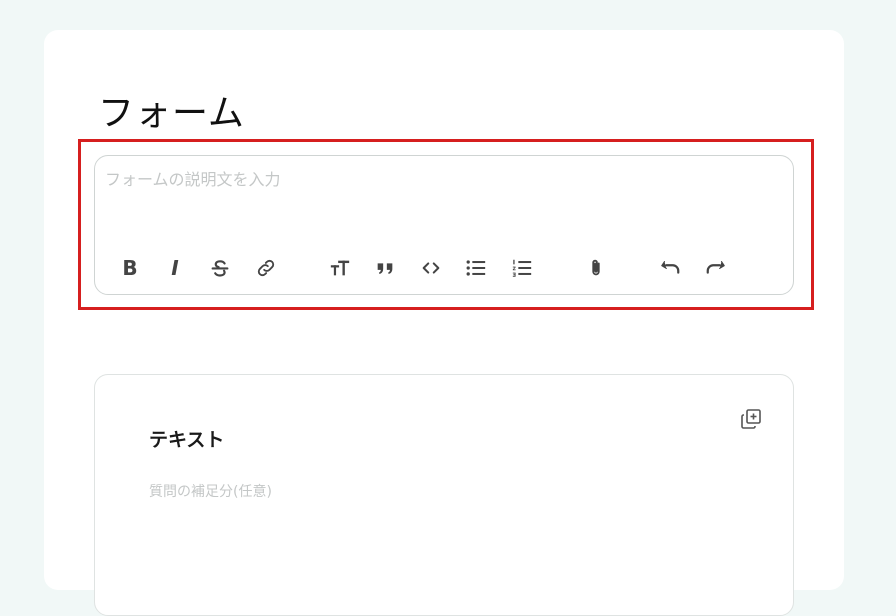 Image resolution: width=896 pixels, height=616 pixels. I want to click on editor-toolbar: B I, so click(444, 268).